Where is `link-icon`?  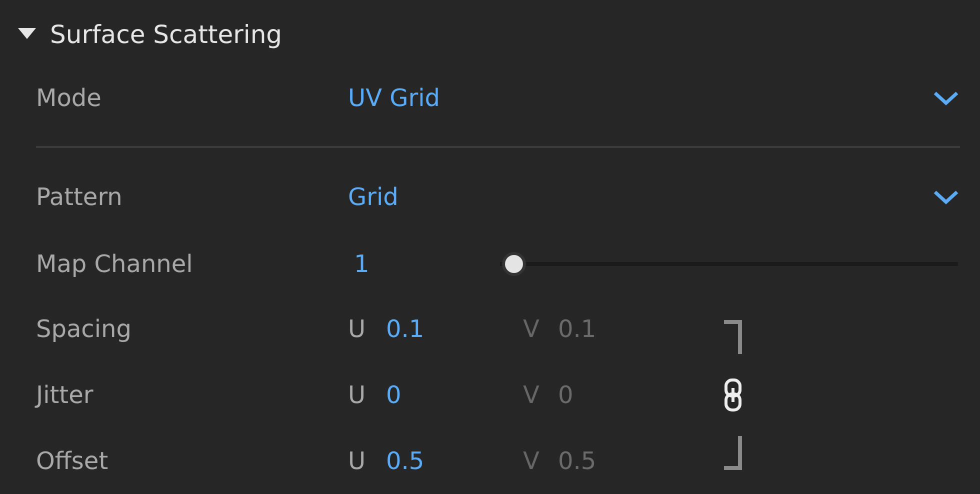 link-icon is located at coordinates (733, 395).